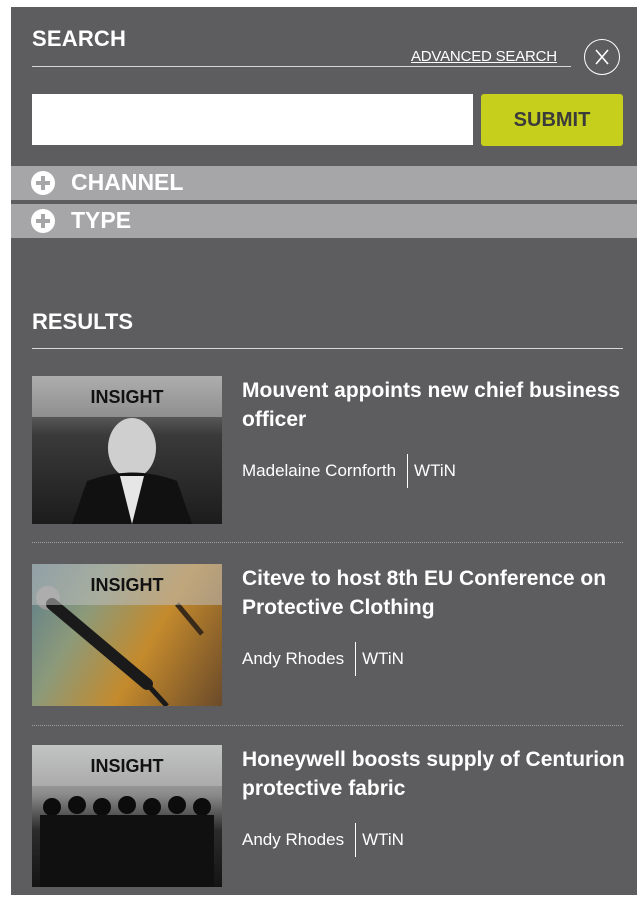 This screenshot has width=643, height=897. Describe the element at coordinates (324, 471) in the screenshot. I see `result-author: Madelaine Cornforth` at that location.